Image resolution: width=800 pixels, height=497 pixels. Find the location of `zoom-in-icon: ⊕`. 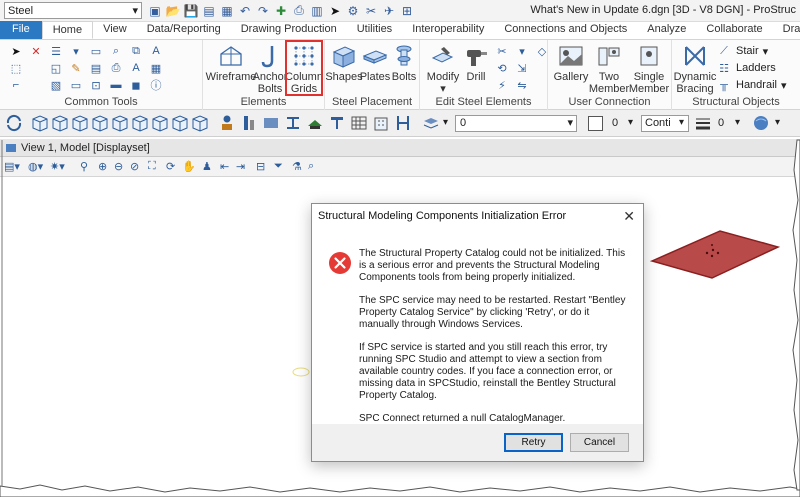

zoom-in-icon: ⊕ is located at coordinates (102, 166).